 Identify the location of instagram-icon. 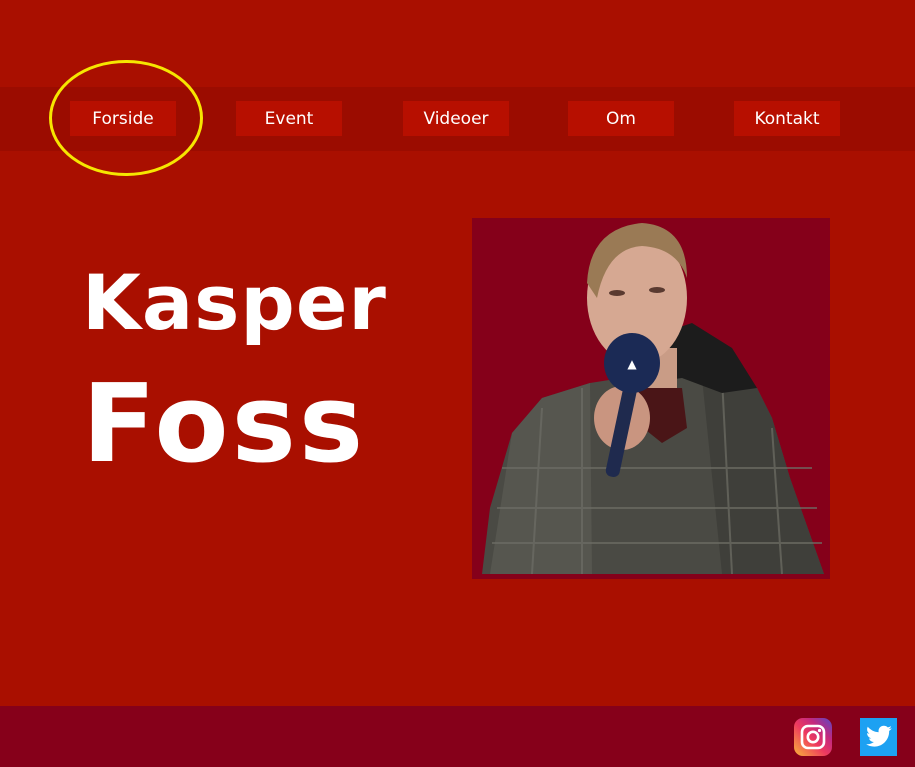
(813, 737).